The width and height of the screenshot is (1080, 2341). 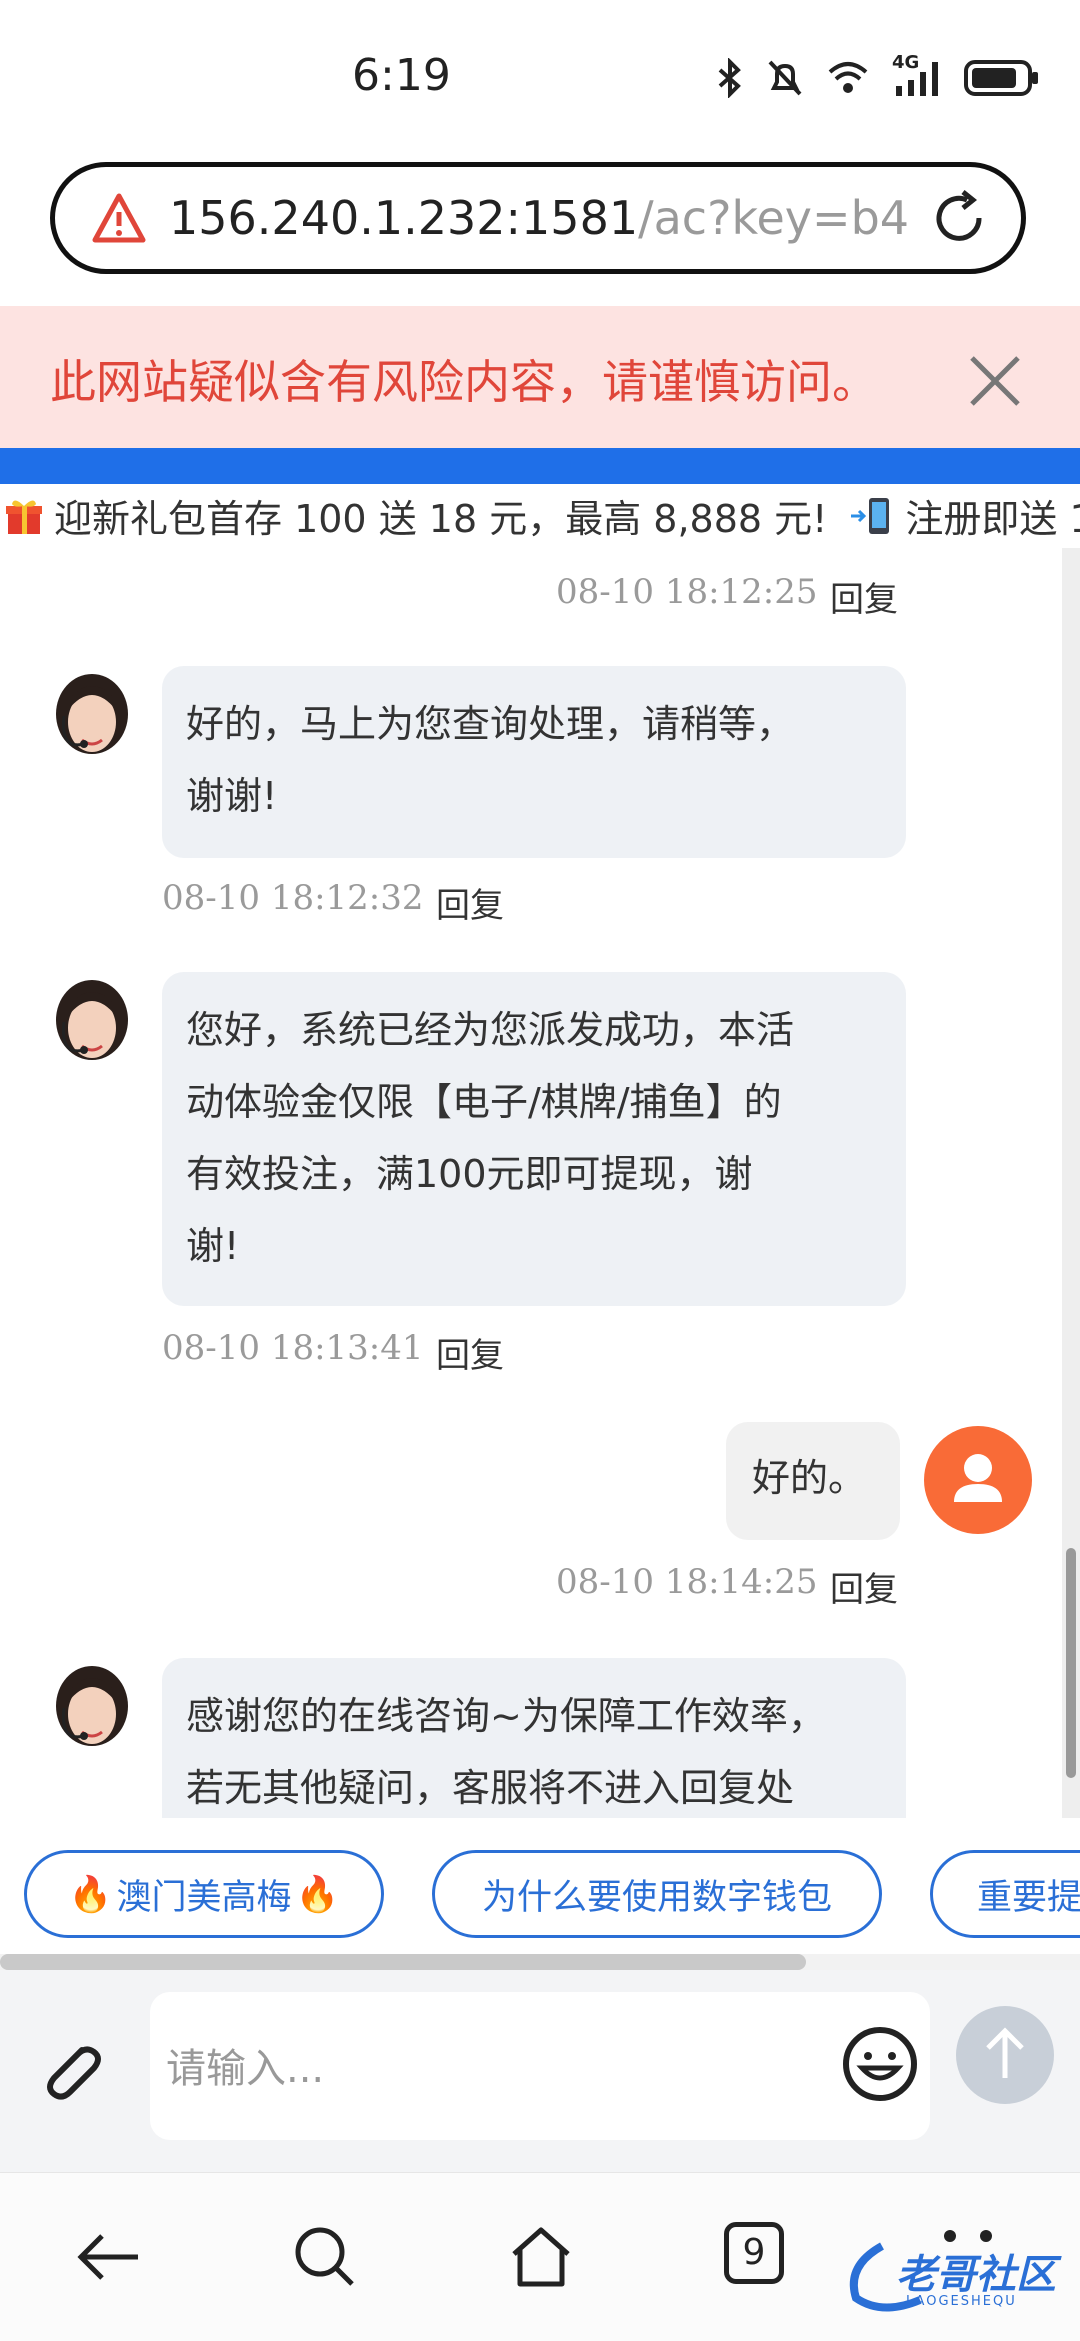 I want to click on url-host: 156.240.1.232:1581, so click(x=404, y=218).